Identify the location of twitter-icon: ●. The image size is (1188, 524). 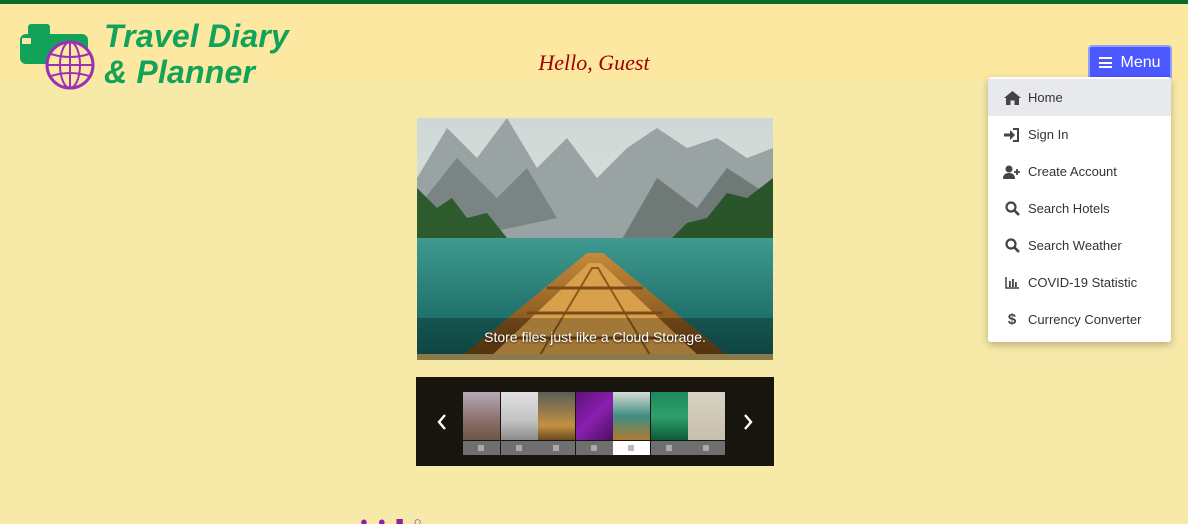
(382, 519).